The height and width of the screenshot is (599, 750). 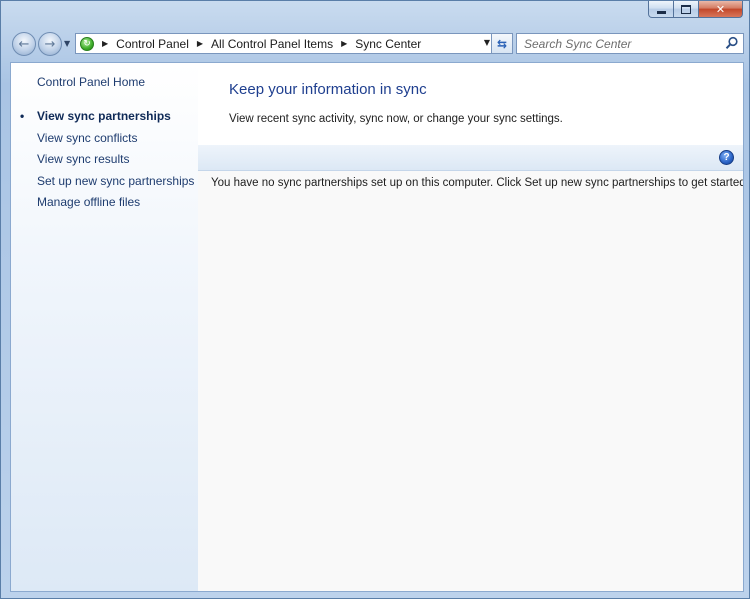 What do you see at coordinates (88, 202) in the screenshot?
I see `sidebar-item-label: Manage offline files` at bounding box center [88, 202].